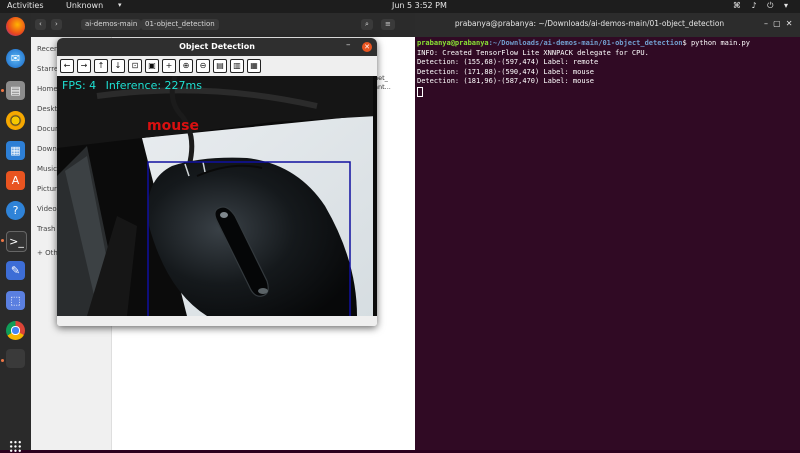  What do you see at coordinates (67, 66) in the screenshot?
I see `pan-left-icon: ←` at bounding box center [67, 66].